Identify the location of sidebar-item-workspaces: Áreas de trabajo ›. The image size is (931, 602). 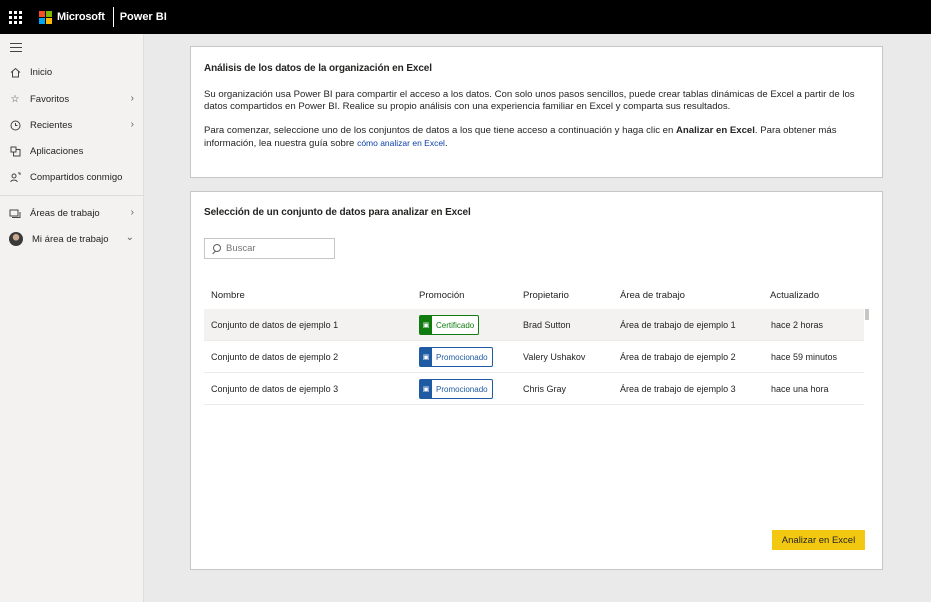
(72, 213).